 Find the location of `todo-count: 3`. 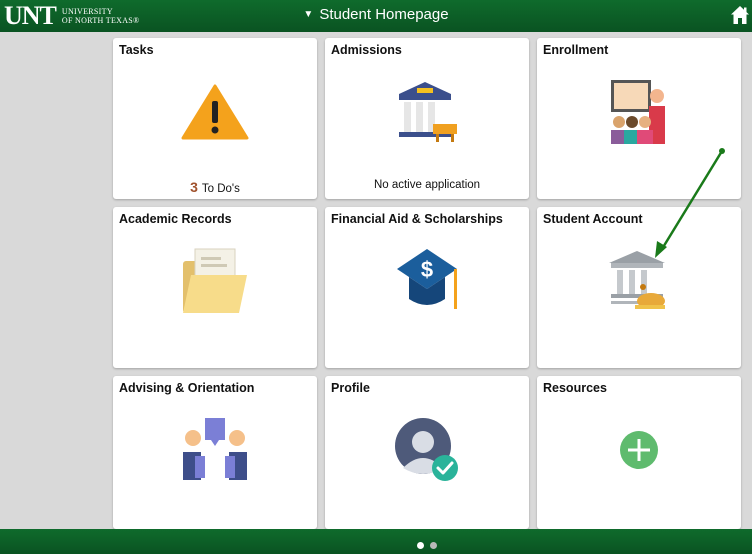

todo-count: 3 is located at coordinates (194, 187).